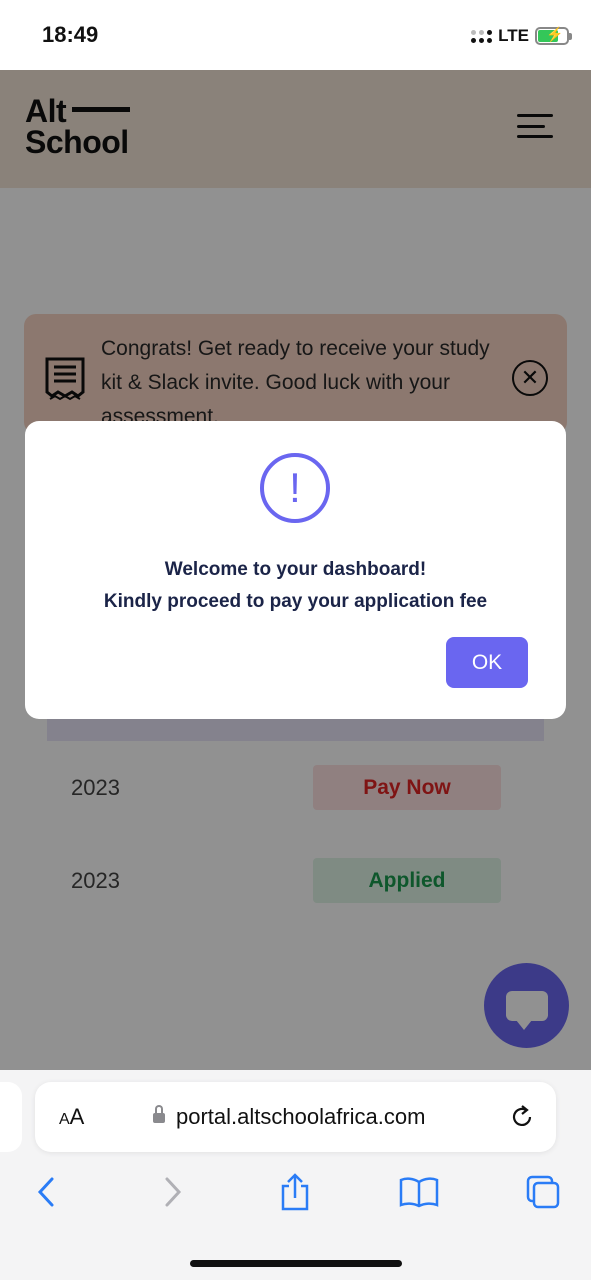 This screenshot has width=591, height=1280. What do you see at coordinates (159, 1114) in the screenshot?
I see `lock-icon` at bounding box center [159, 1114].